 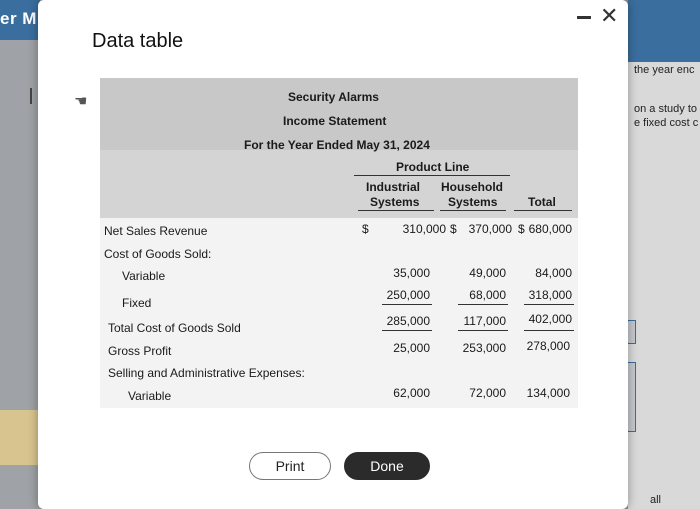 What do you see at coordinates (548, 393) in the screenshot?
I see `row-value: 134,000` at bounding box center [548, 393].